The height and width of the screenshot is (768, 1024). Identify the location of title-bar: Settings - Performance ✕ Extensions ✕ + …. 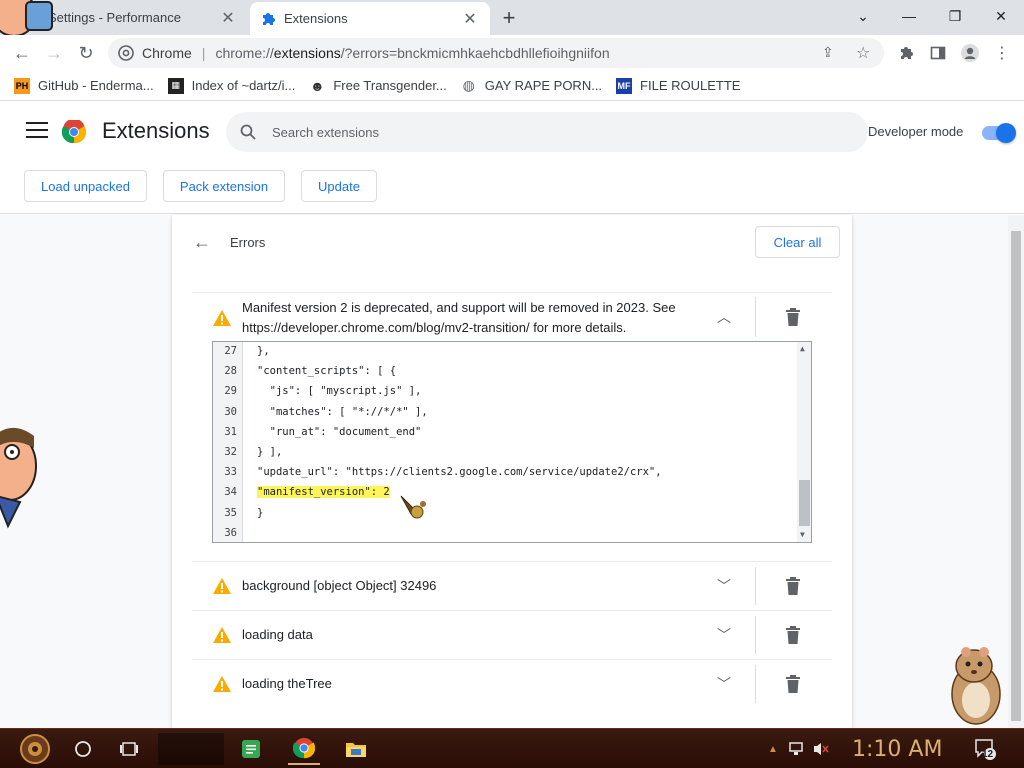
(512, 17).